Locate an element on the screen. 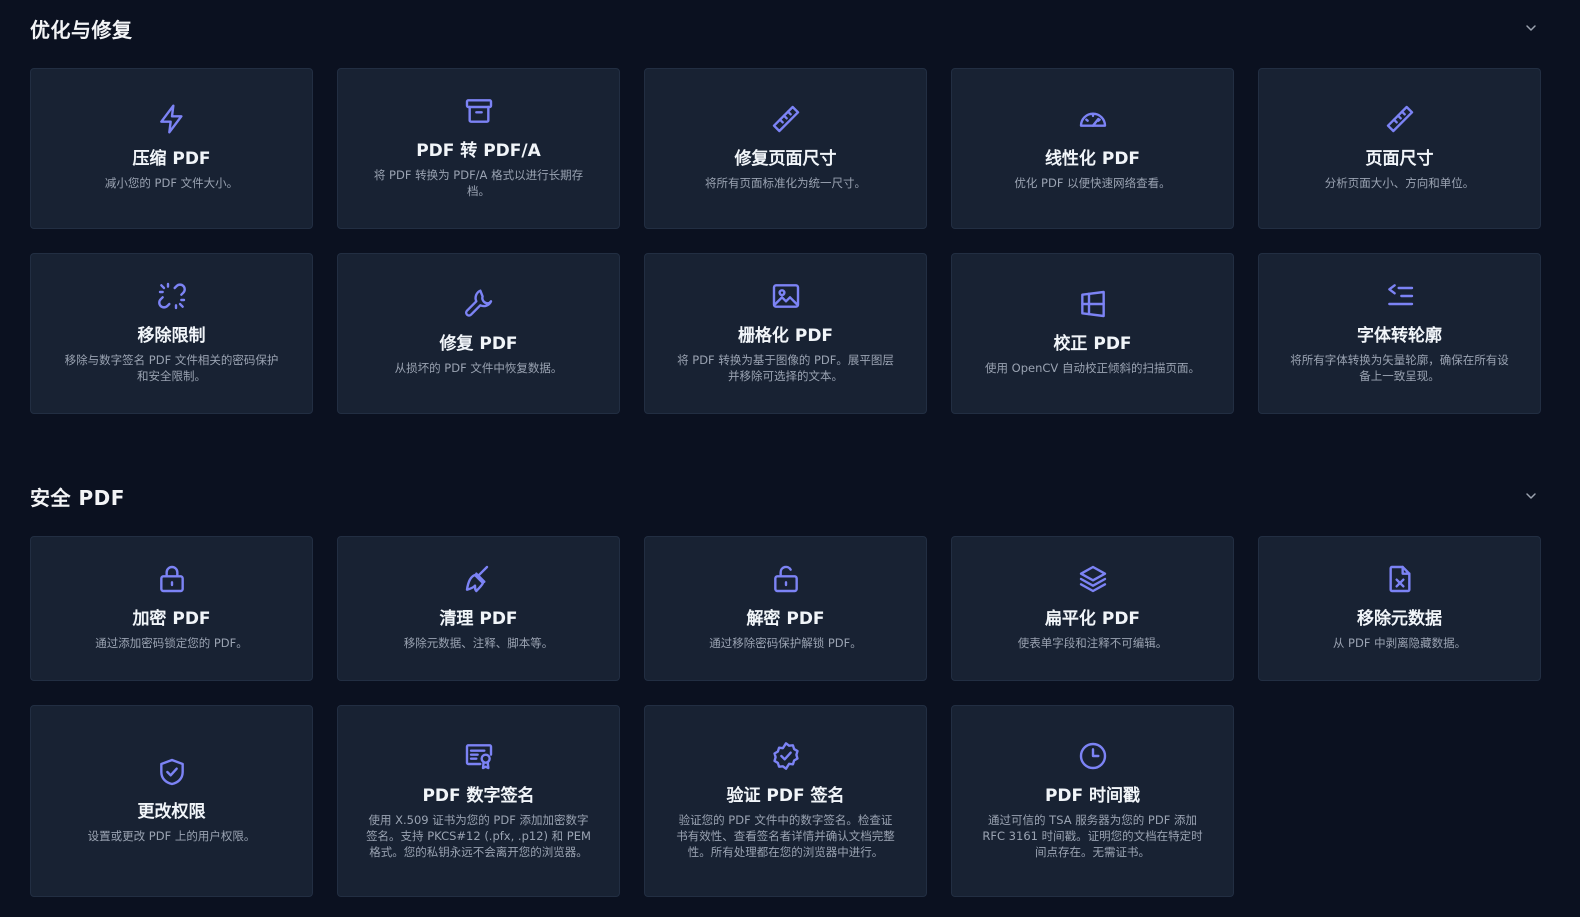  tool-title: 清理 PDF is located at coordinates (478, 619).